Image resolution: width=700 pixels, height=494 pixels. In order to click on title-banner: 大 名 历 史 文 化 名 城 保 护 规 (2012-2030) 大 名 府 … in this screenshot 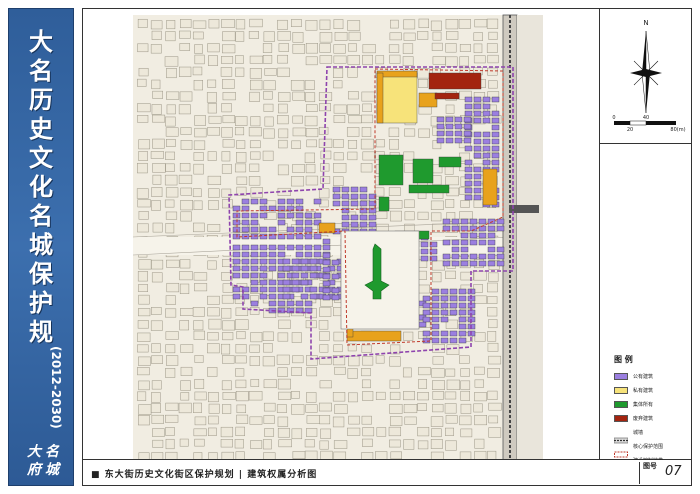, I will do `click(41, 247)`.